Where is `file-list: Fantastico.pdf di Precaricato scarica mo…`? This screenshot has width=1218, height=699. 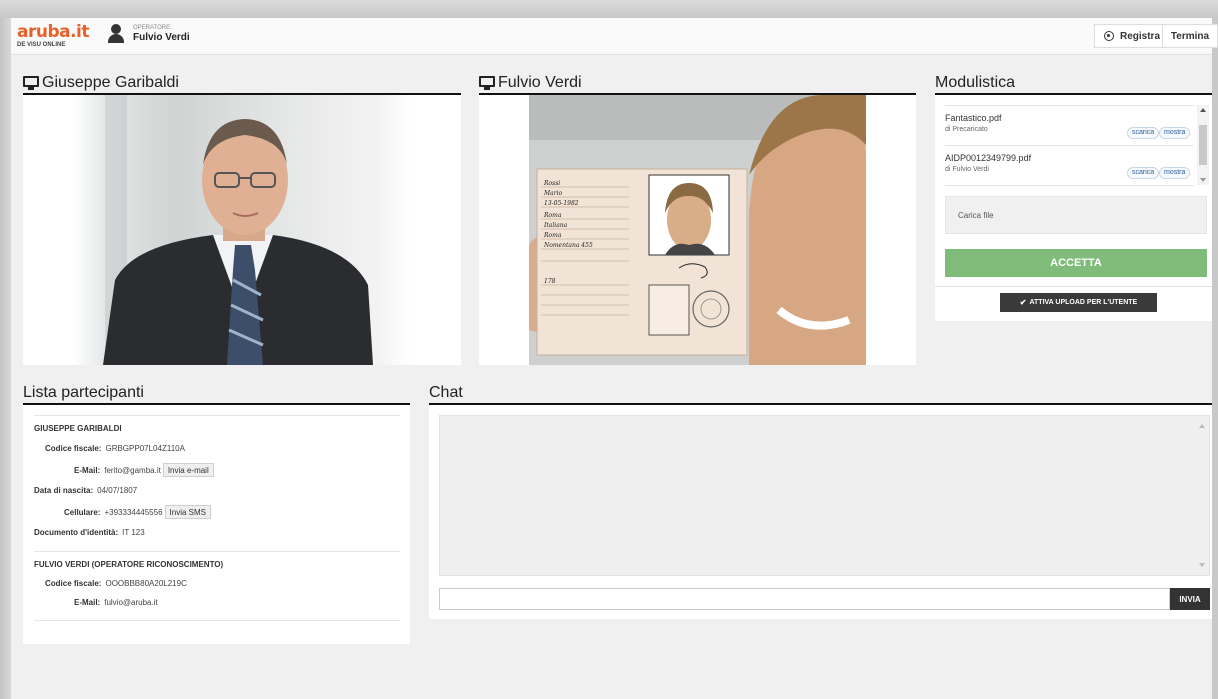 file-list: Fantastico.pdf di Precaricato scarica mo… is located at coordinates (1069, 145).